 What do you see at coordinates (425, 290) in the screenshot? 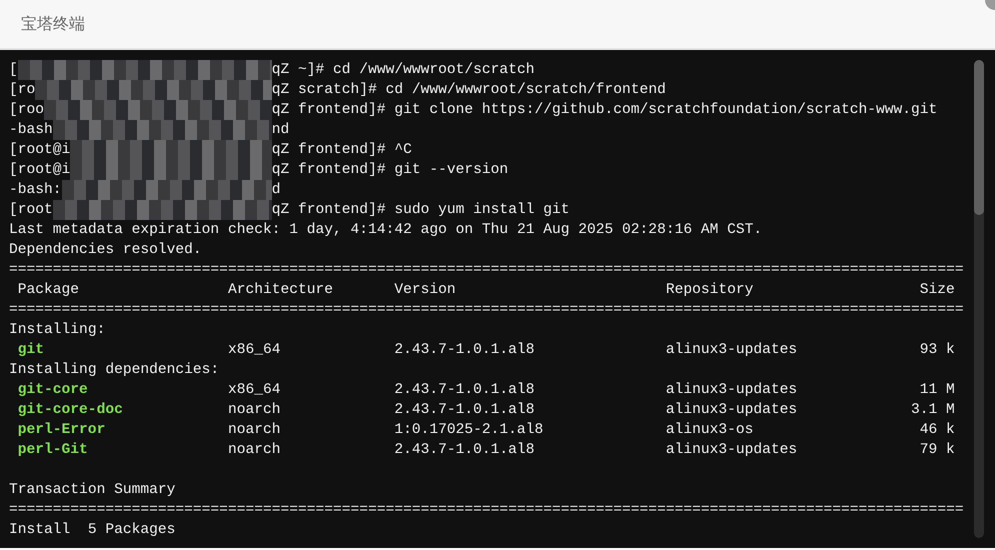
I see `column-header: Version` at bounding box center [425, 290].